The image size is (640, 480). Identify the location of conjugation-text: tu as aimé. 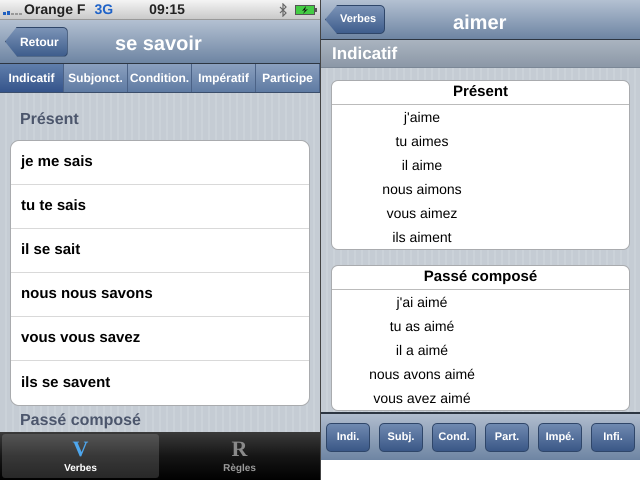
(422, 326).